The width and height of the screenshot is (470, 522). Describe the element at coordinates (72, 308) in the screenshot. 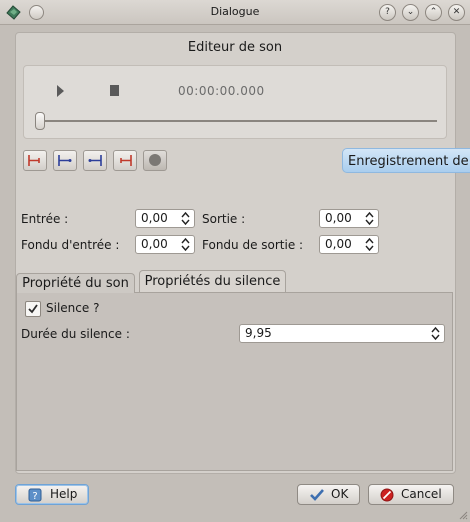

I see `silence-checkbox-label: Silence ?` at that location.